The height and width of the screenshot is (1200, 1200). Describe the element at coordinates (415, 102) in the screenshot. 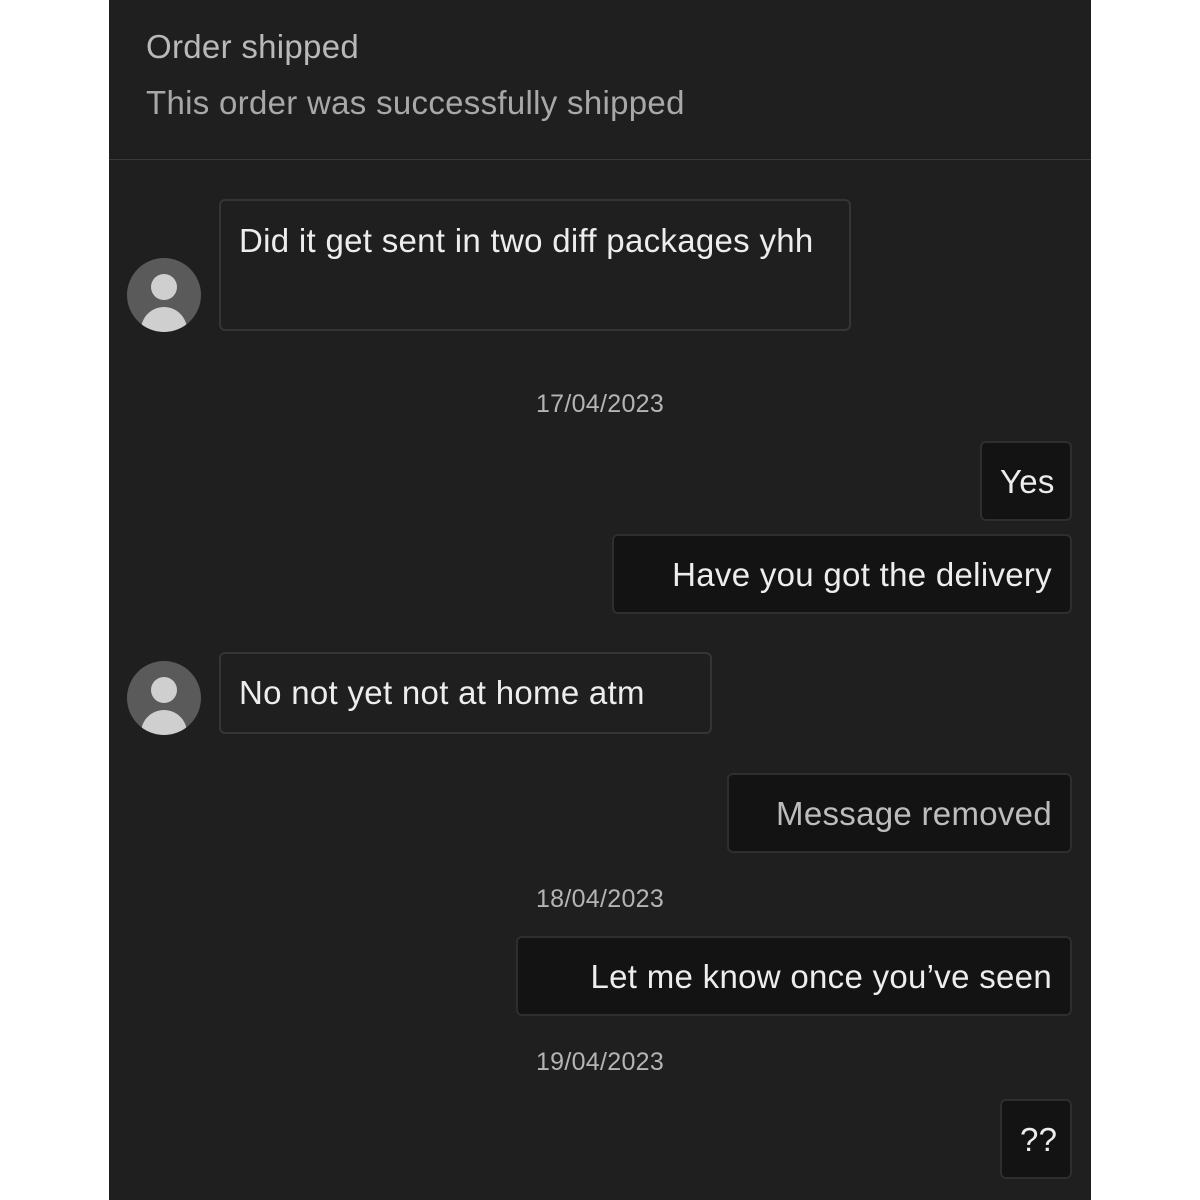

I see `order-status-subtitle: This order was successfully shipped` at that location.